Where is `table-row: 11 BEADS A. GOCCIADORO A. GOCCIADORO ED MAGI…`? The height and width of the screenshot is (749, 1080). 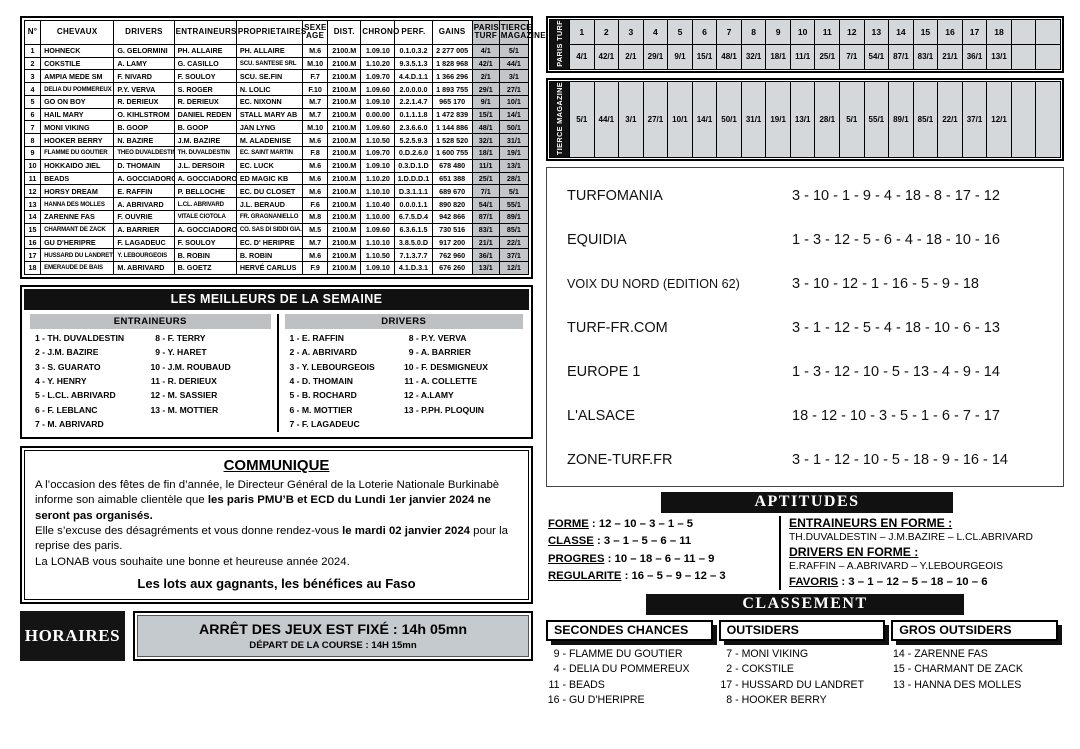 table-row: 11 BEADS A. GOCCIADORO A. GOCCIADORO ED MAGI… is located at coordinates (276, 178).